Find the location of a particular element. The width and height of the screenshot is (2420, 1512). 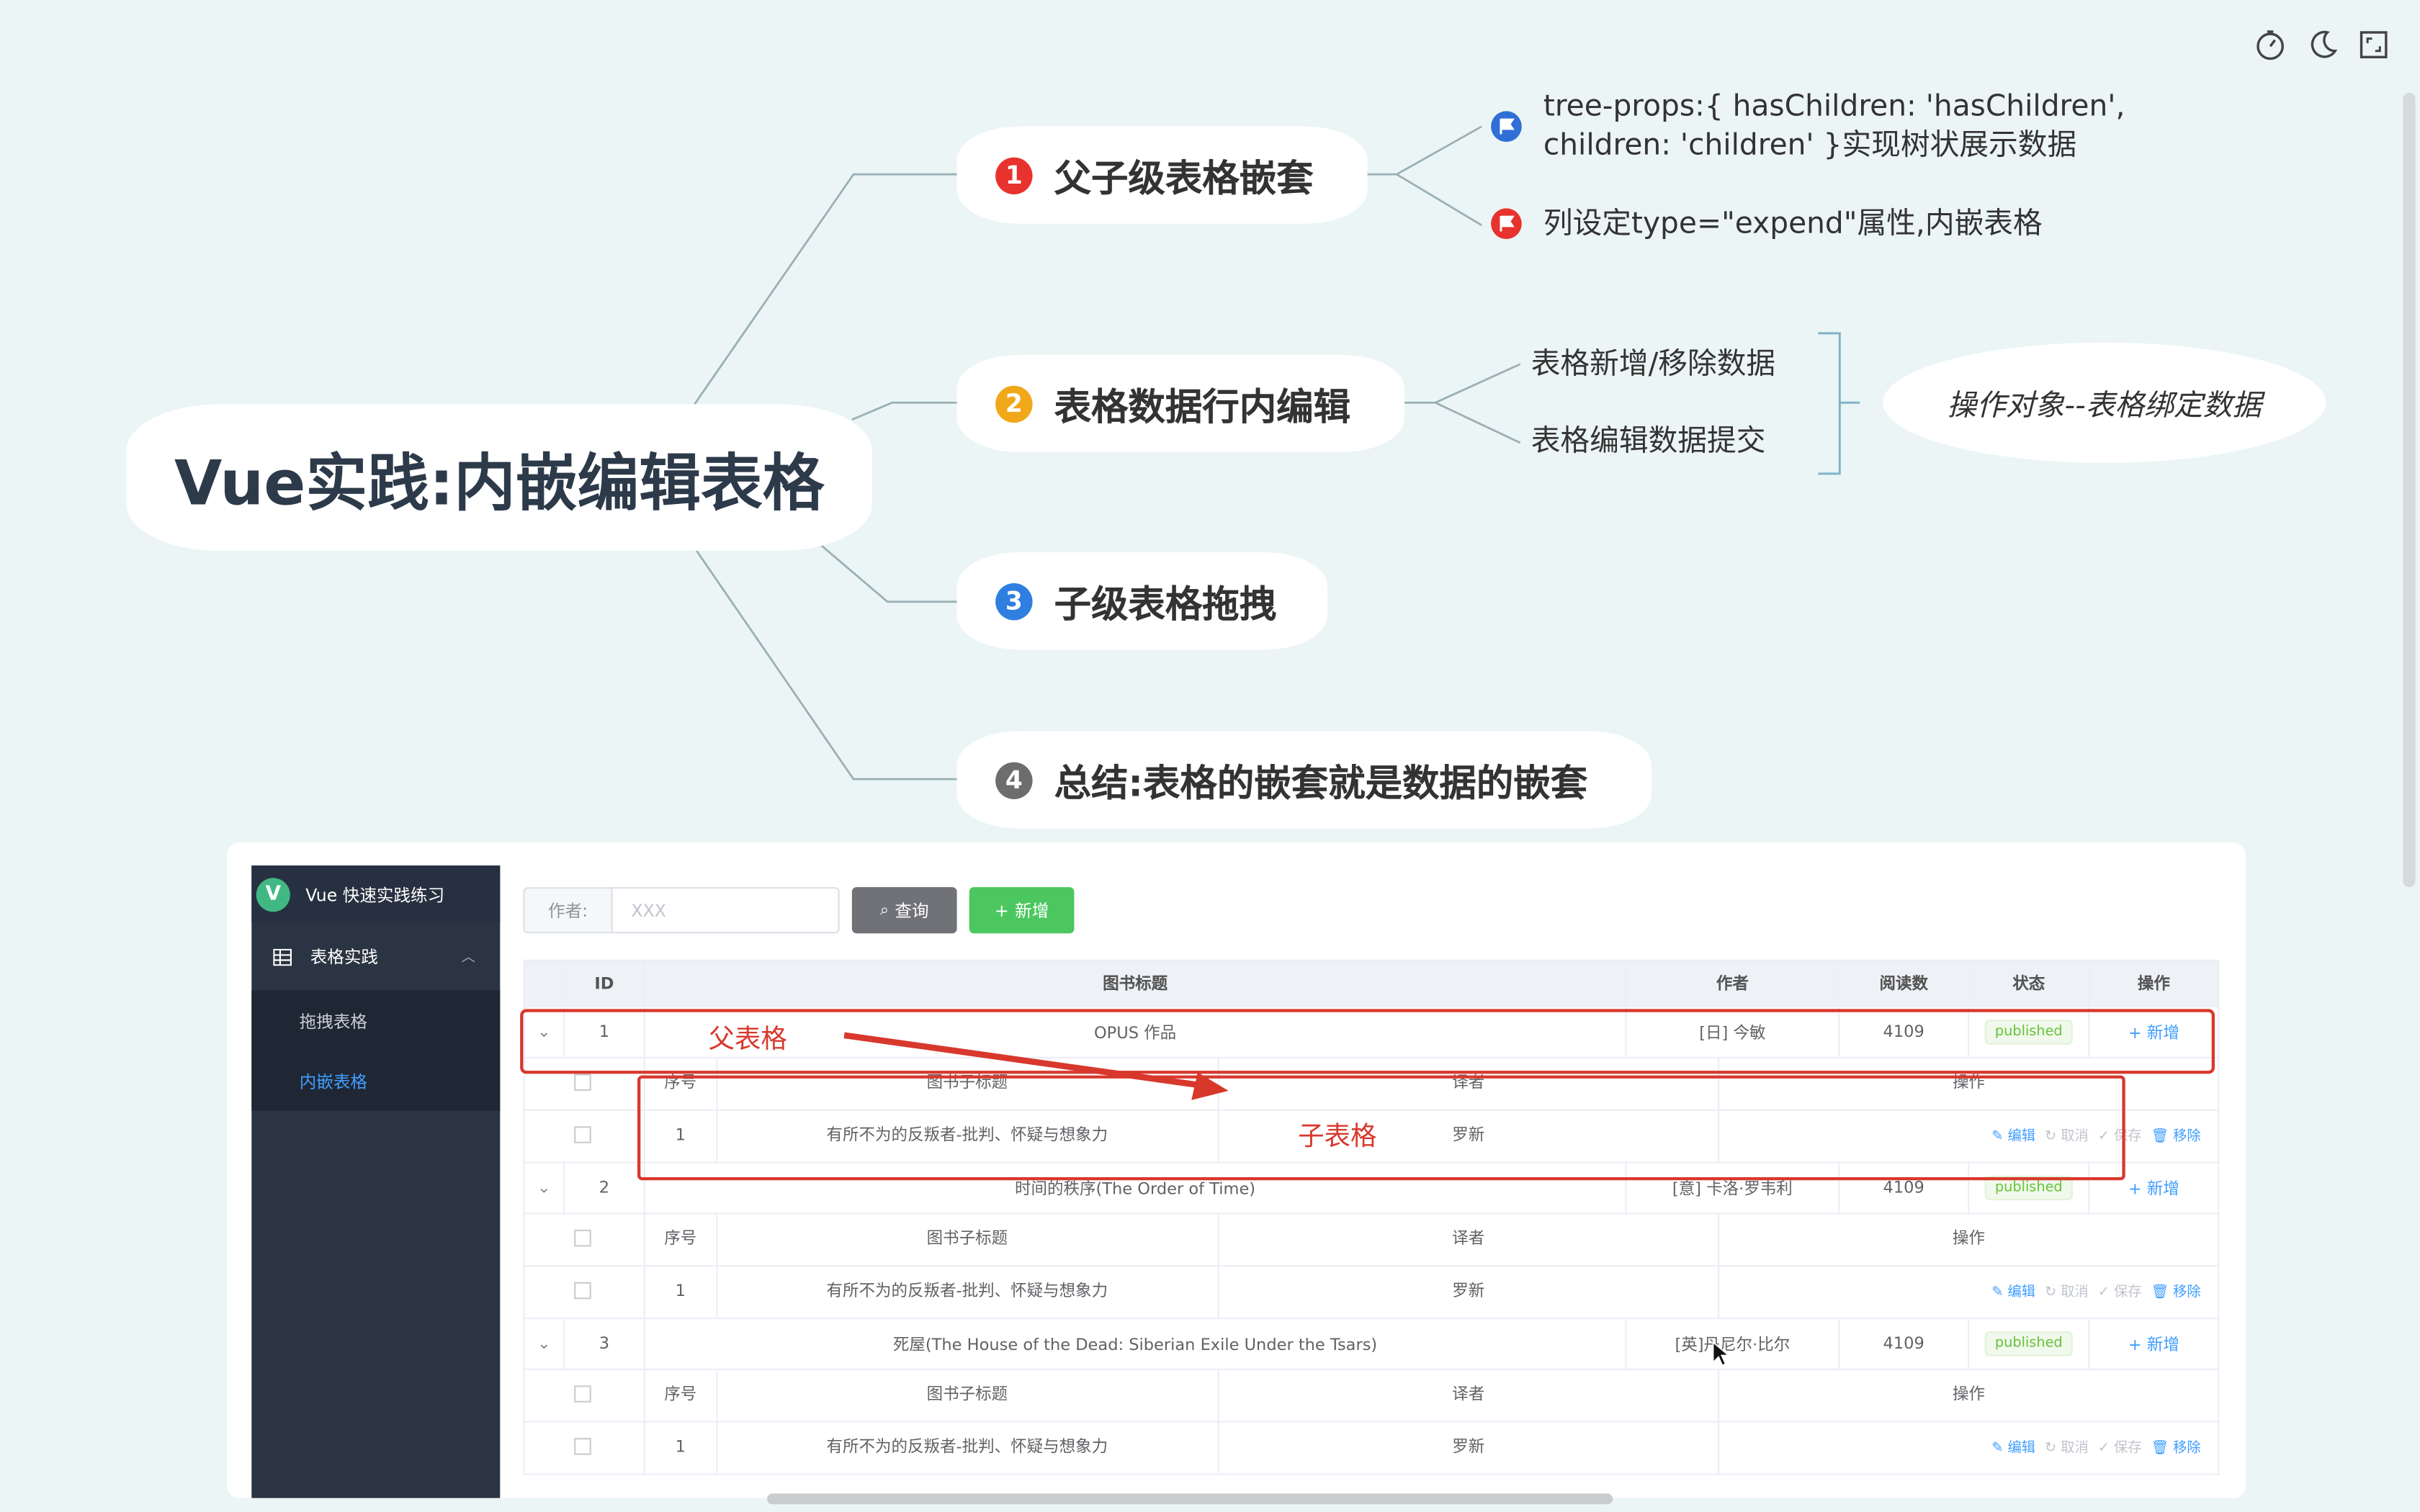

search-icon: ⌕ is located at coordinates (884, 910).